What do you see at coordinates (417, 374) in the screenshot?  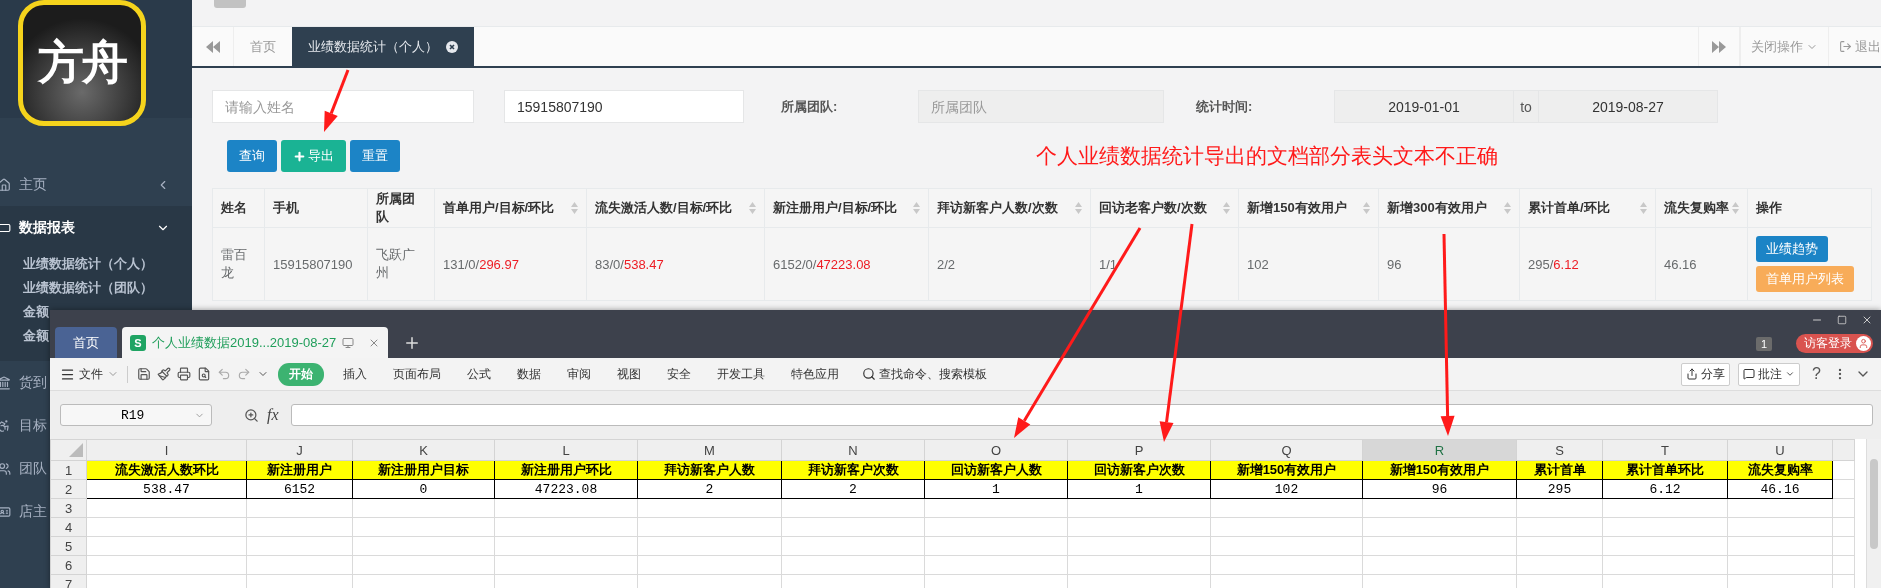 I see `ribbon-tab: 页面布局` at bounding box center [417, 374].